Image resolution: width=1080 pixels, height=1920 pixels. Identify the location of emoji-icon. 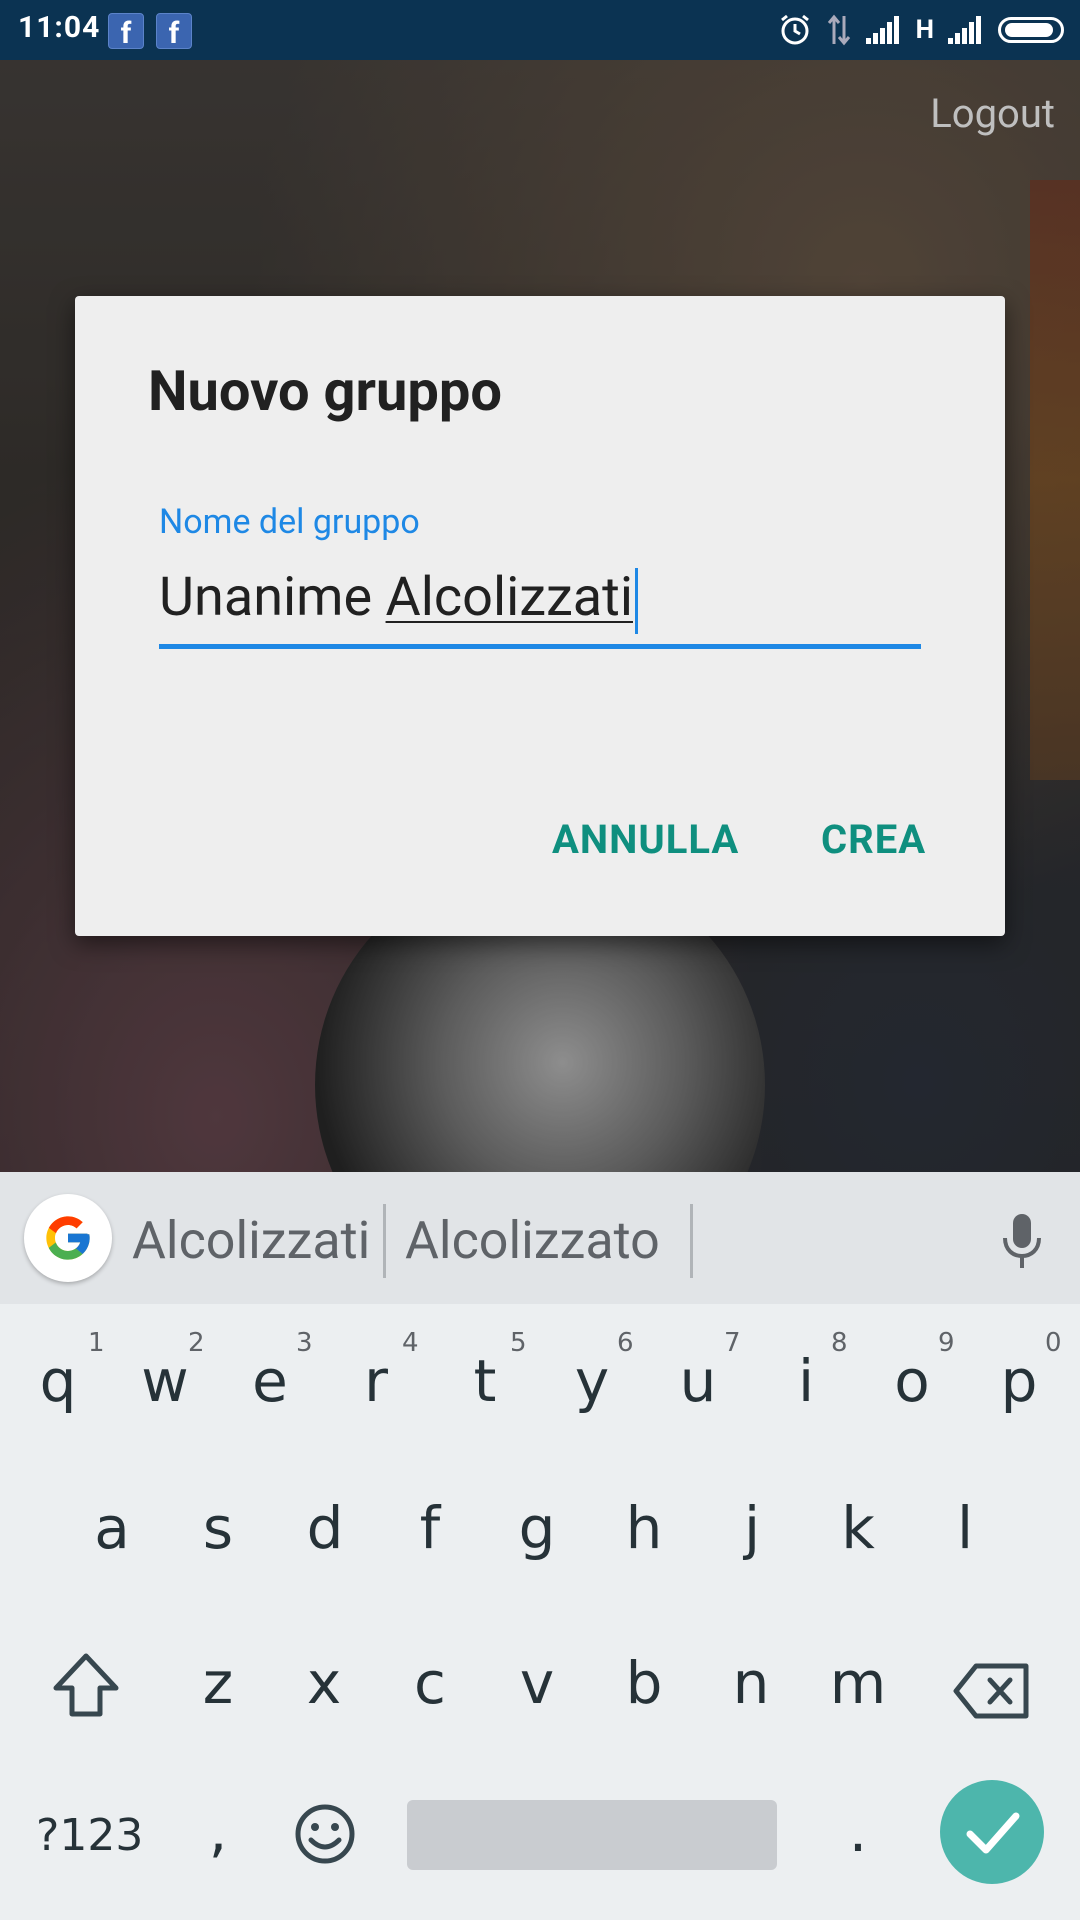
(325, 1834).